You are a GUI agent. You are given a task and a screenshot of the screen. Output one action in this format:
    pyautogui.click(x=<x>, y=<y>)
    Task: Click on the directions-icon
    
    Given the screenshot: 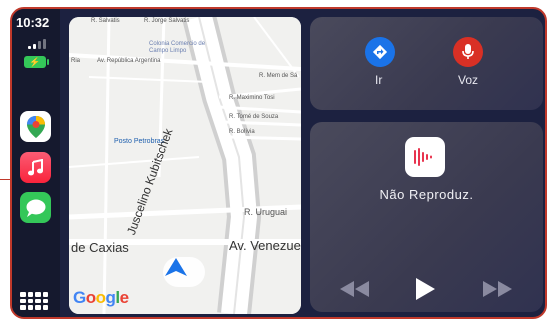 What is the action you would take?
    pyautogui.click(x=380, y=52)
    